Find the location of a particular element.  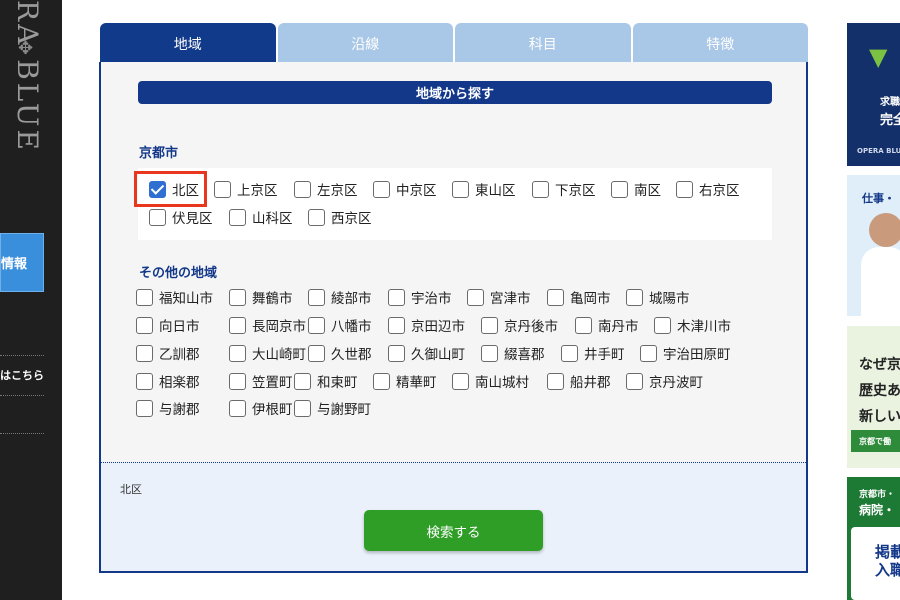

job-info-button: 情報 is located at coordinates (22, 262).